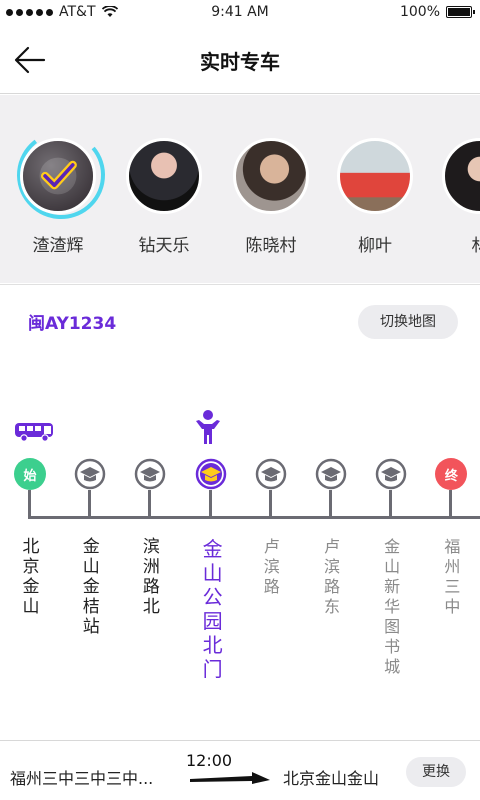  I want to click on avatar-name: 钻天乐, so click(164, 246).